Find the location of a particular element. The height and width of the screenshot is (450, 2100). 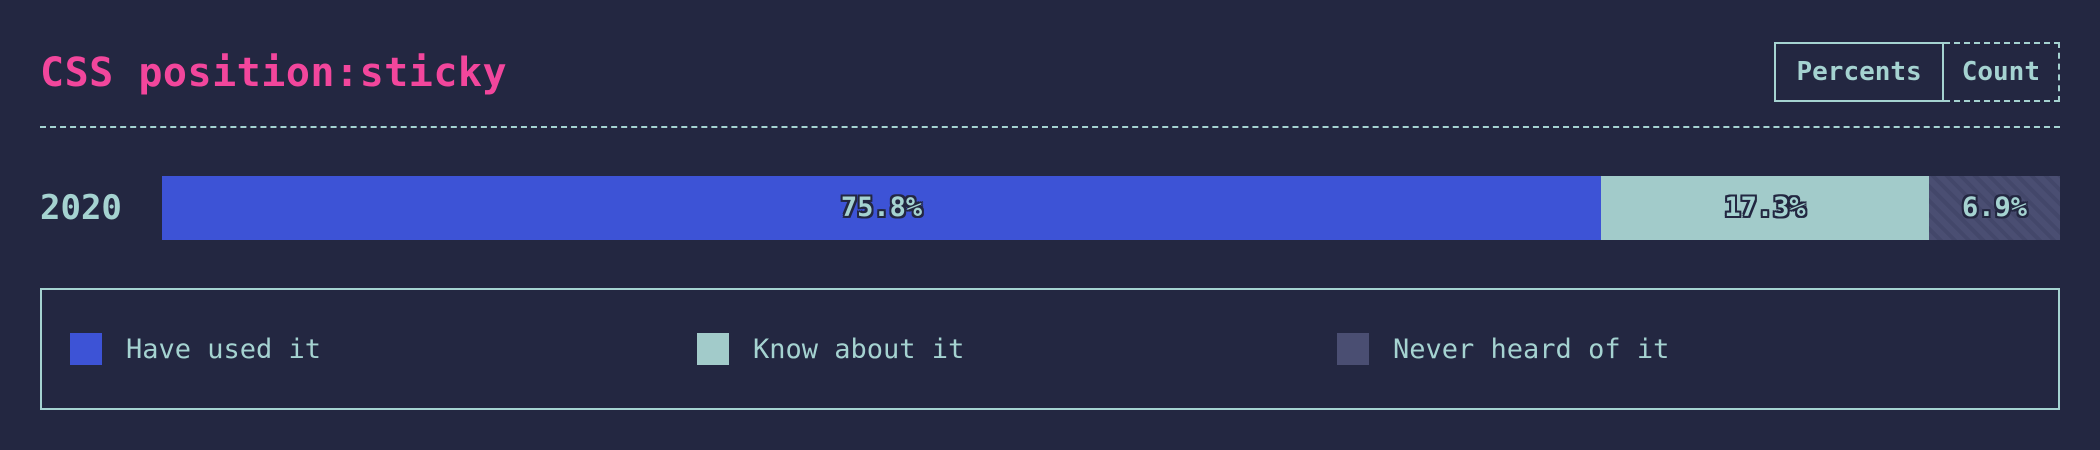

stacked-bar-chart: 2020 75.8% 17.3% 6.9% is located at coordinates (1050, 208).